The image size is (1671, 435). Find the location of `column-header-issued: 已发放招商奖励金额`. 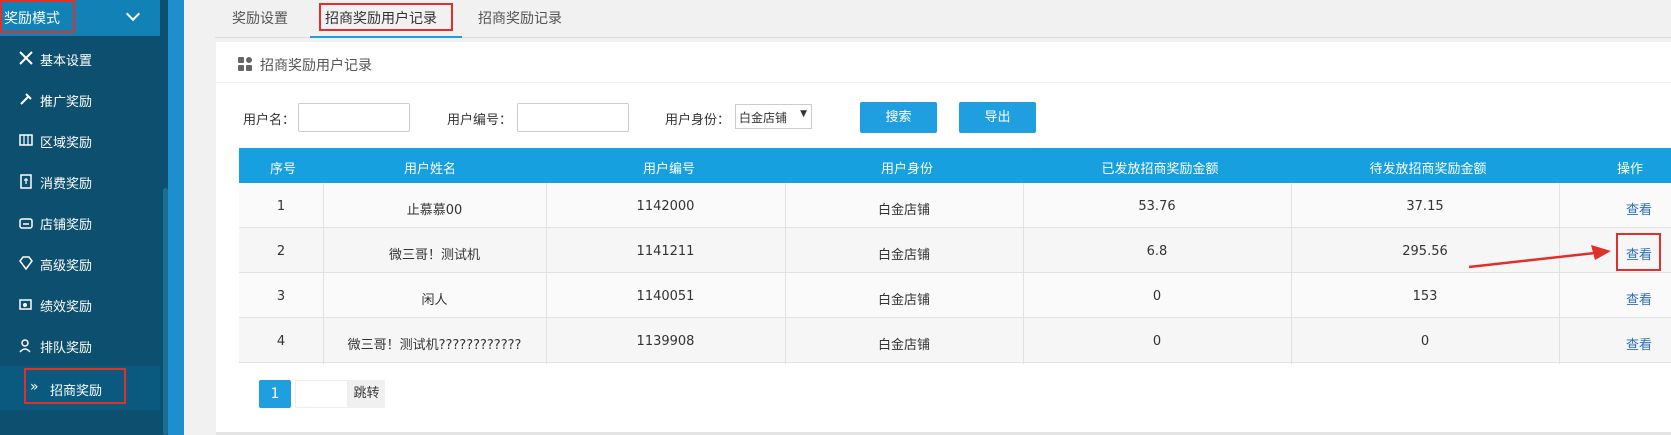

column-header-issued: 已发放招商奖励金额 is located at coordinates (1160, 169).